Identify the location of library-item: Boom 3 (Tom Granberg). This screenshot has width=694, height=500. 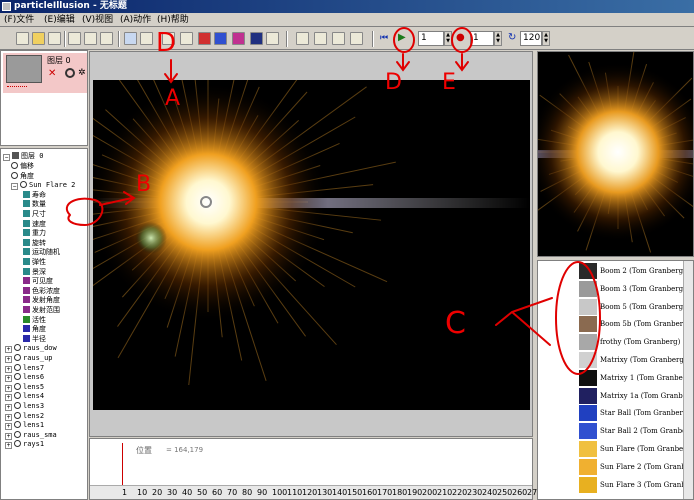
(643, 289).